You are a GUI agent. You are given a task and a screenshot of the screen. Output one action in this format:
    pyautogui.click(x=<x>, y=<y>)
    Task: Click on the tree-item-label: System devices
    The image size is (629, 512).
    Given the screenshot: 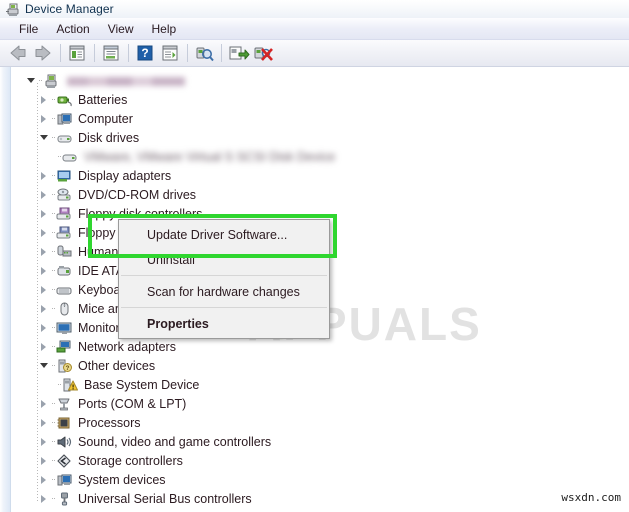 What is the action you would take?
    pyautogui.click(x=122, y=479)
    